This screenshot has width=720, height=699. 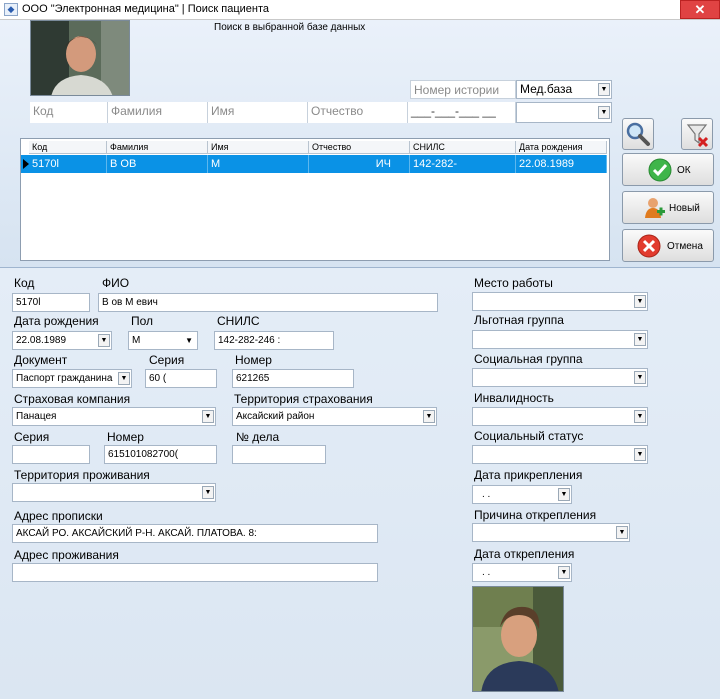 I want to click on detach-date-value: . ., so click(x=486, y=572).